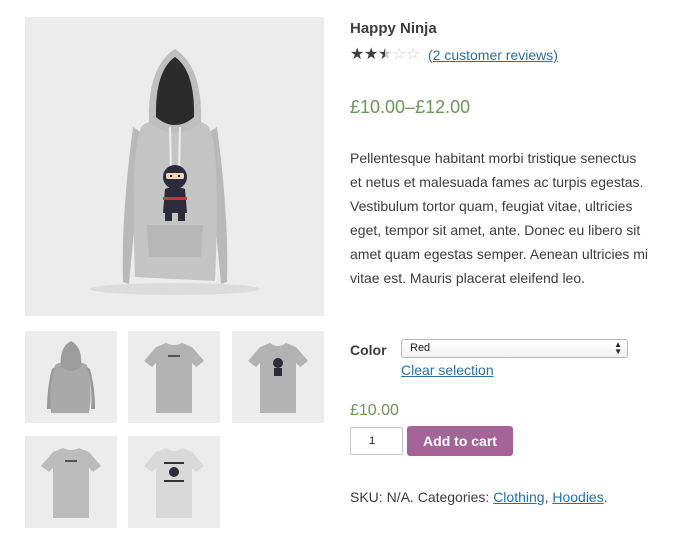 This screenshot has width=700, height=540. I want to click on thumbnail-tshirt-front, so click(278, 377).